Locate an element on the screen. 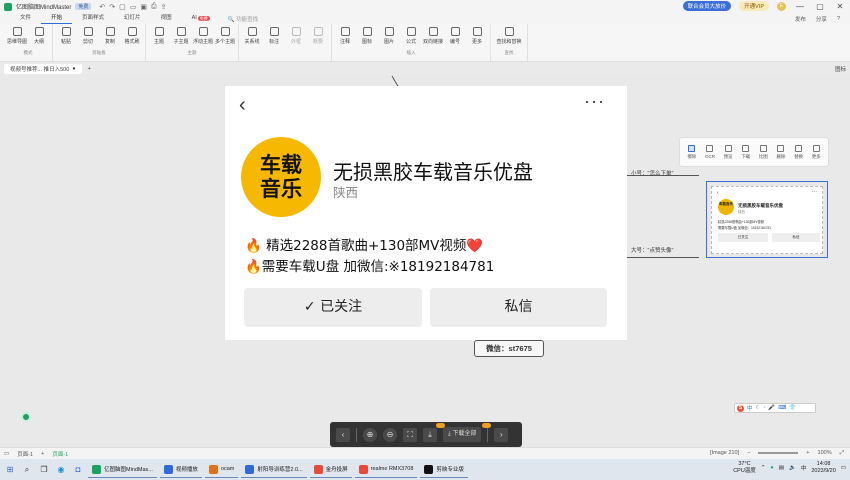  taskbar-app-realme: realme RMX3708 is located at coordinates (386, 469).